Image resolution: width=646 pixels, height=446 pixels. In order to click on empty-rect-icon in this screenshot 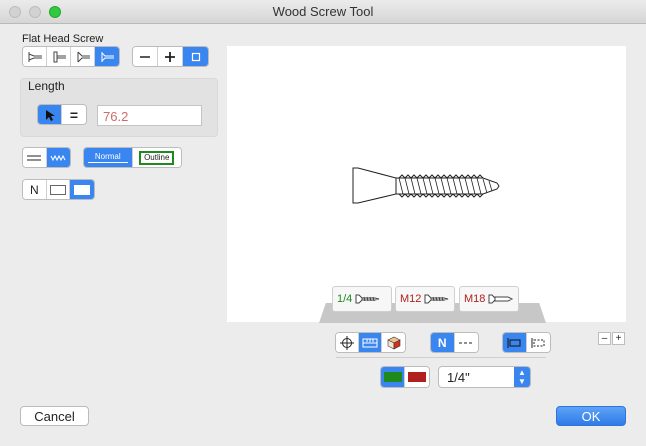, I will do `click(58, 189)`.